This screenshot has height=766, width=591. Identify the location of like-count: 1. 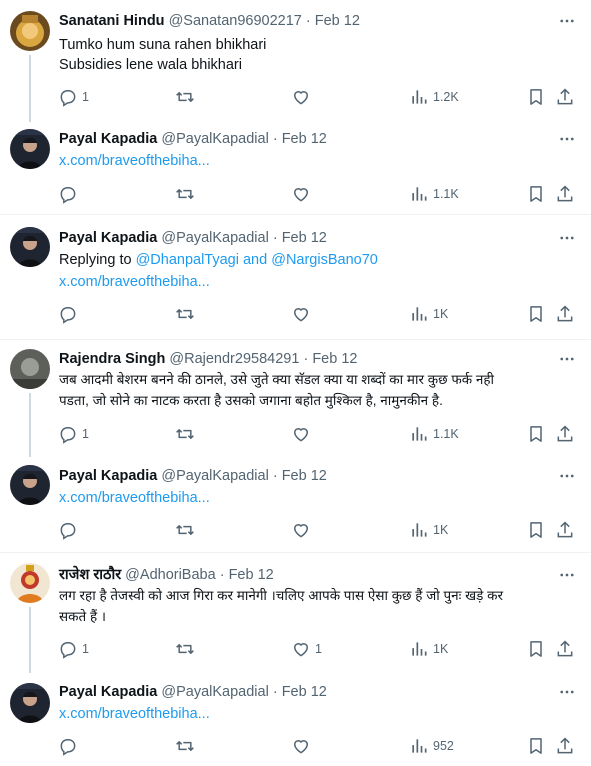
(318, 649).